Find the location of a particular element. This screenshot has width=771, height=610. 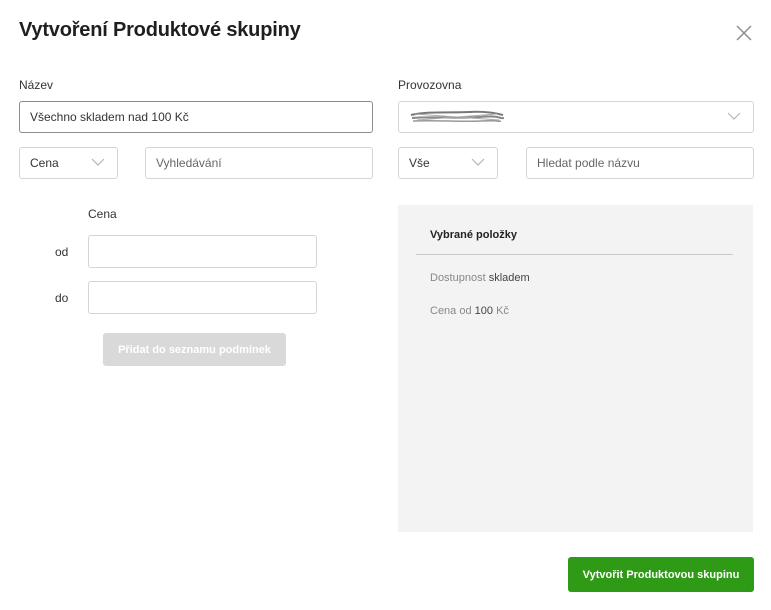

right-search-input: Hledat podle názvu is located at coordinates (640, 163).